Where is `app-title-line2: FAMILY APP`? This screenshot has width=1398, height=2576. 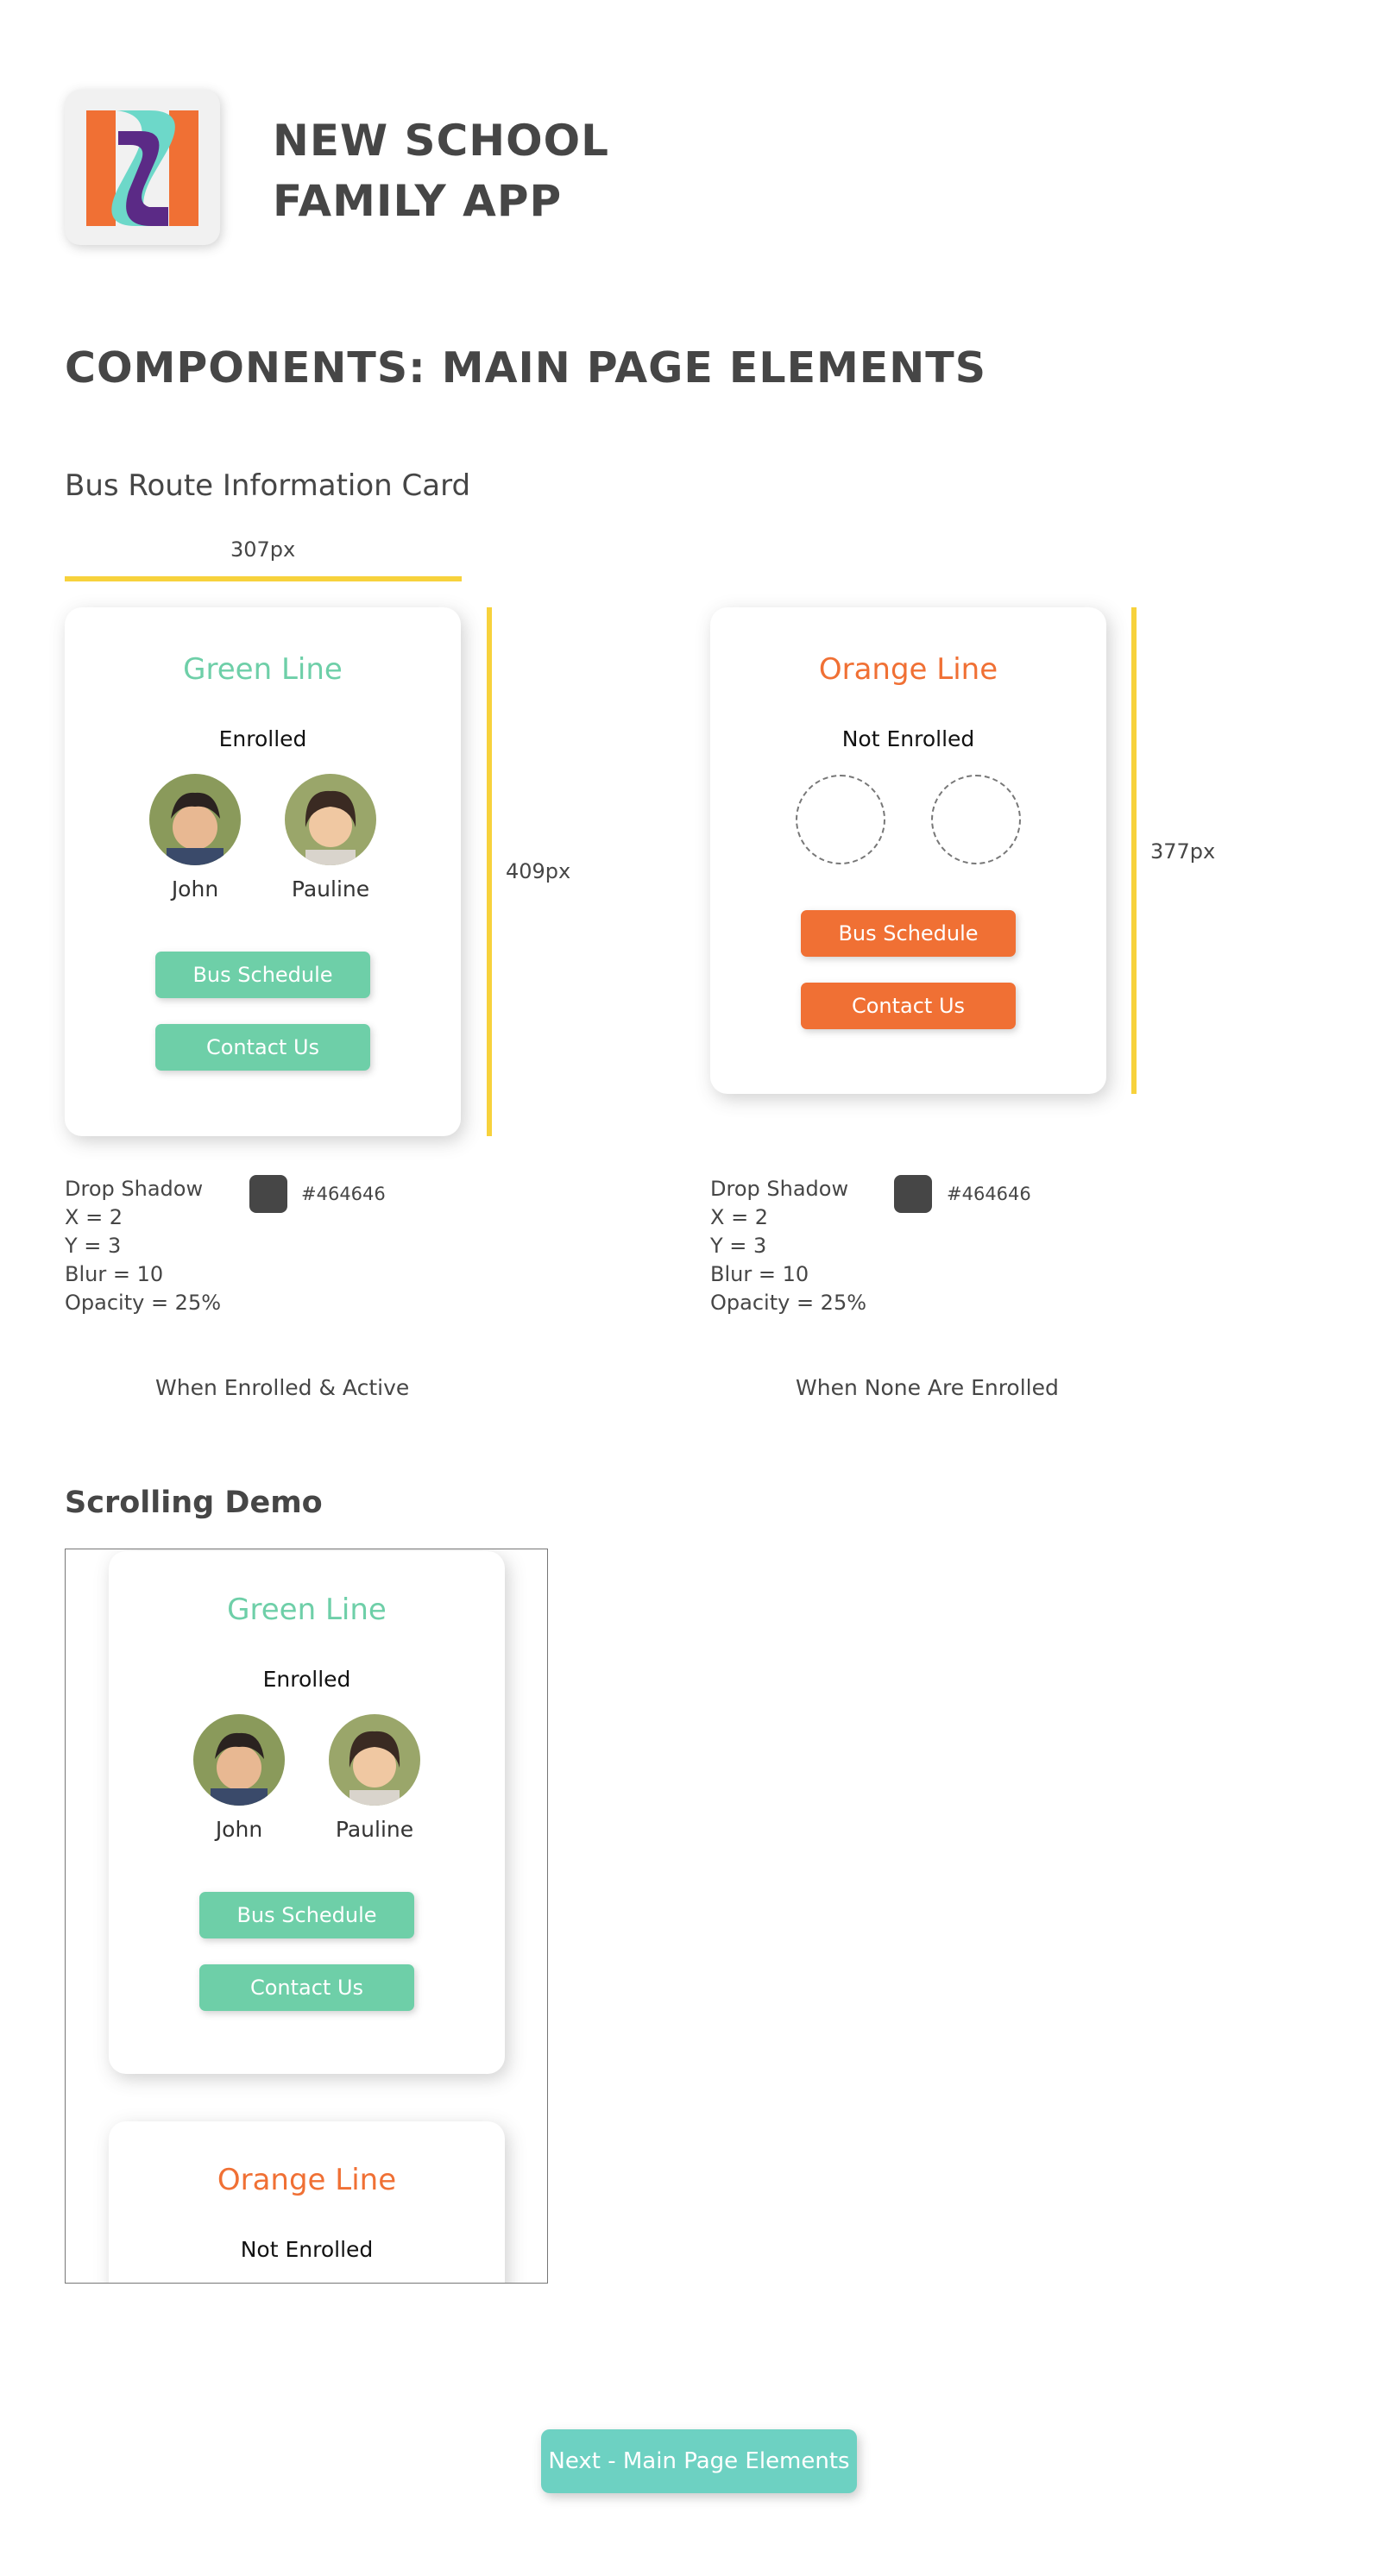
app-title-line2: FAMILY APP is located at coordinates (418, 201).